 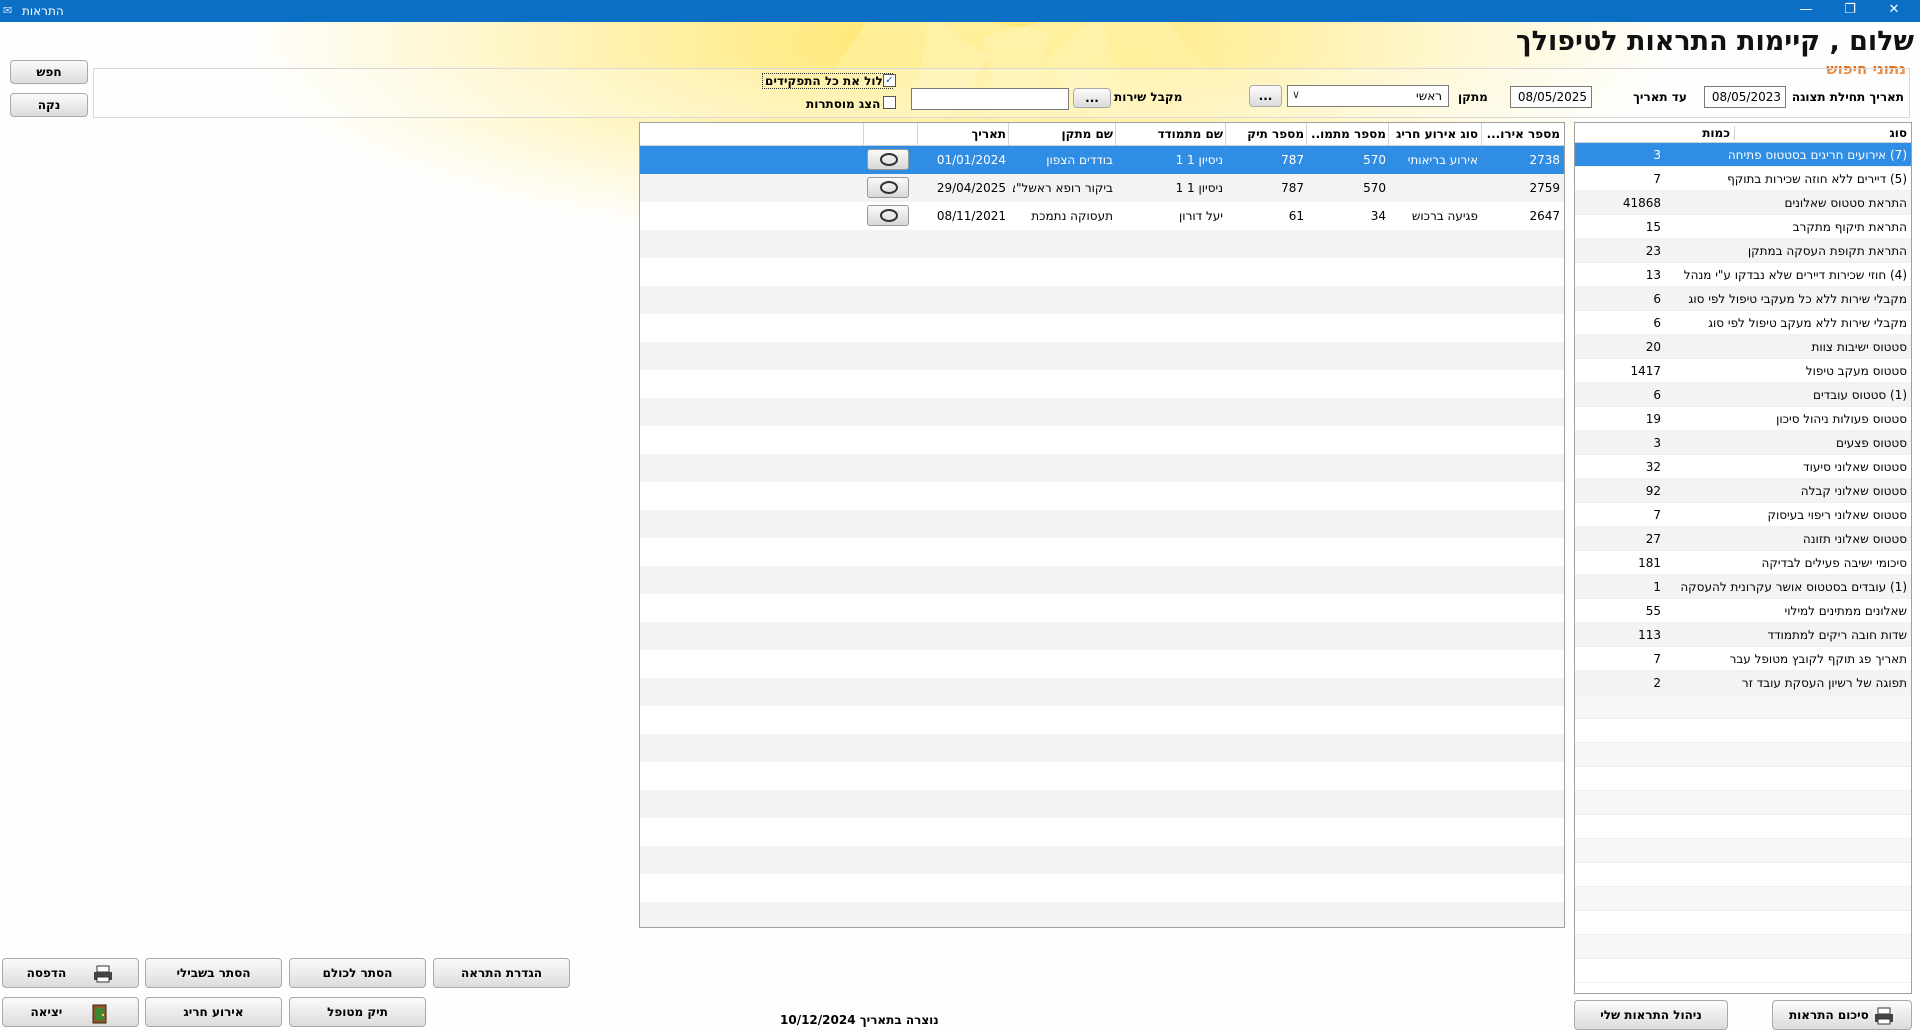 I want to click on summary-list-item: סטטוס שאלוני תזונה 27, so click(x=1743, y=539).